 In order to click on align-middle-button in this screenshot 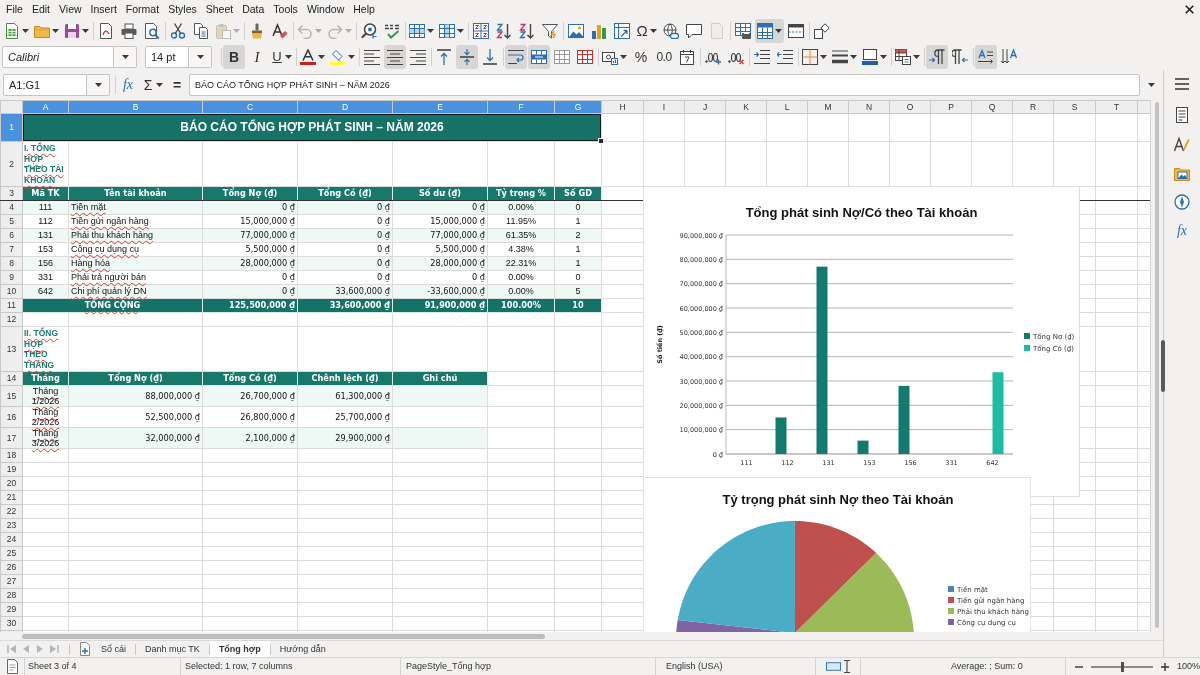, I will do `click(467, 57)`.